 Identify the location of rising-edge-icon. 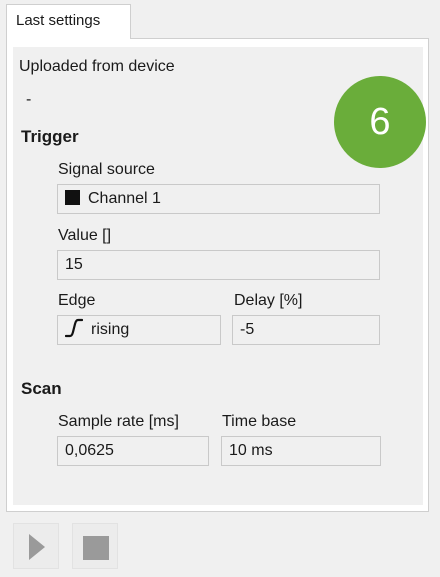
(74, 328).